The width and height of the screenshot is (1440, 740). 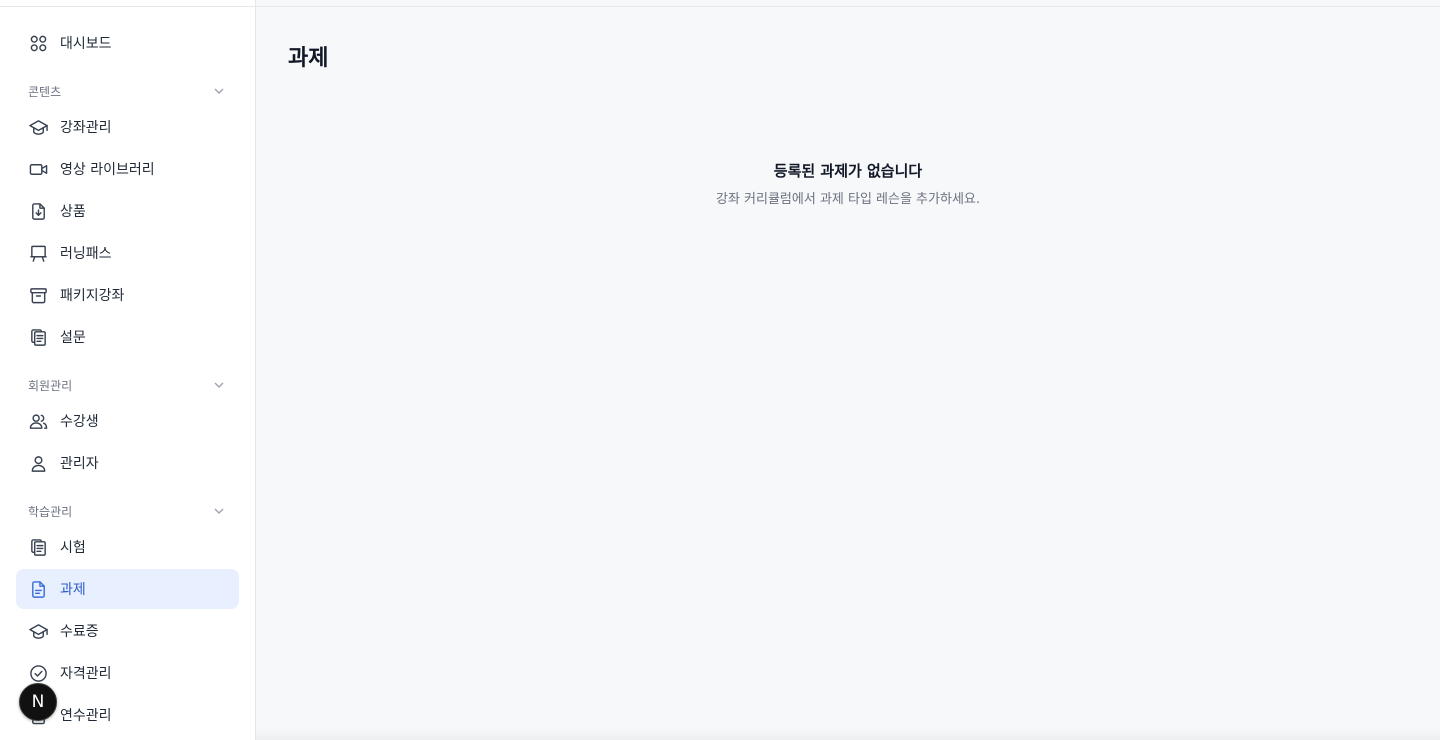 I want to click on users-icon, so click(x=38, y=421).